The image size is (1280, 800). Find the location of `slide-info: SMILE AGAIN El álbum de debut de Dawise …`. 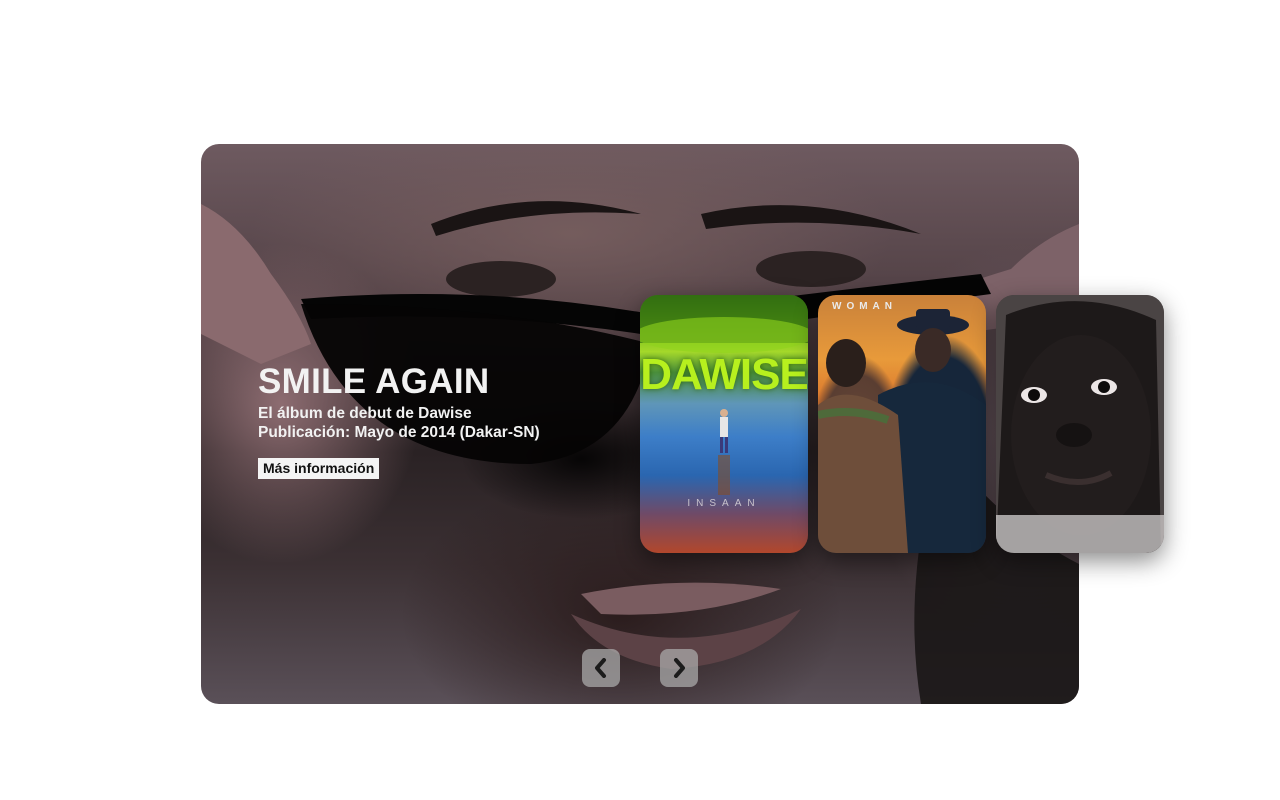

slide-info: SMILE AGAIN El álbum de debut de Dawise … is located at coordinates (399, 420).